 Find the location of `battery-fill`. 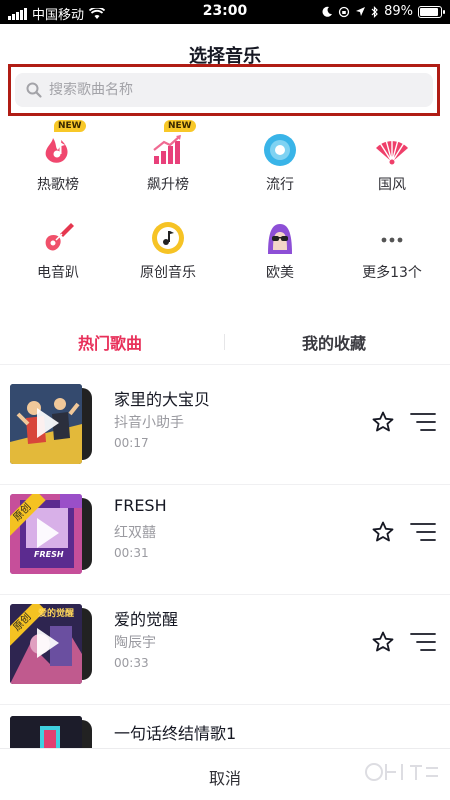

battery-fill is located at coordinates (429, 11).